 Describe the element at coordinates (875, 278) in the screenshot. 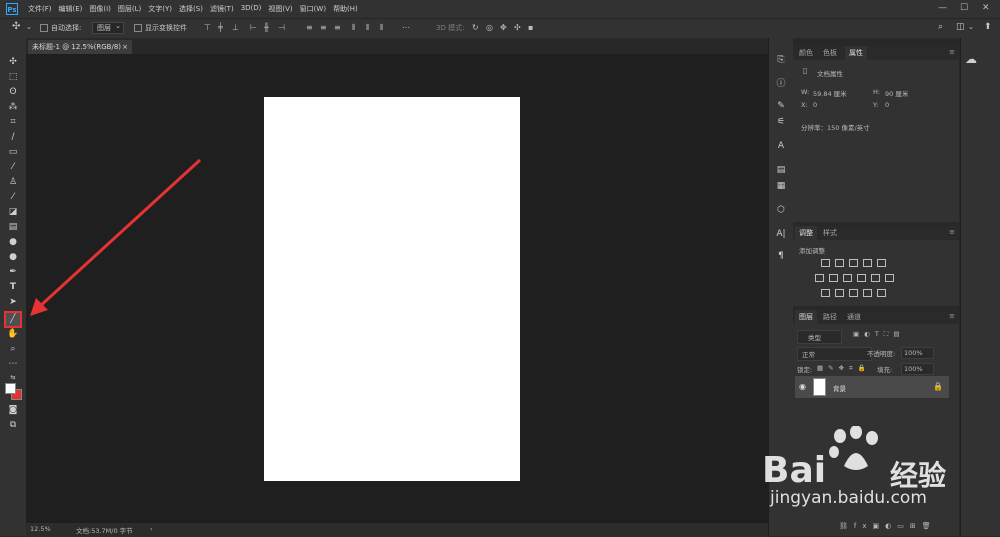

I see `channel-mixer-icon` at that location.